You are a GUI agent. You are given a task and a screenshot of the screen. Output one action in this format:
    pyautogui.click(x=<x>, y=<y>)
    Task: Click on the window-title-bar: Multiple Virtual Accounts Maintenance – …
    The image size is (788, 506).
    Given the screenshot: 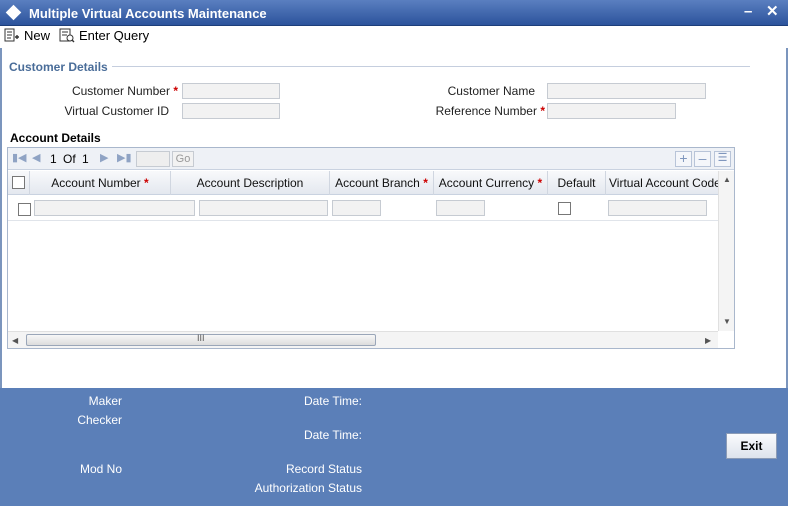 What is the action you would take?
    pyautogui.click(x=394, y=13)
    